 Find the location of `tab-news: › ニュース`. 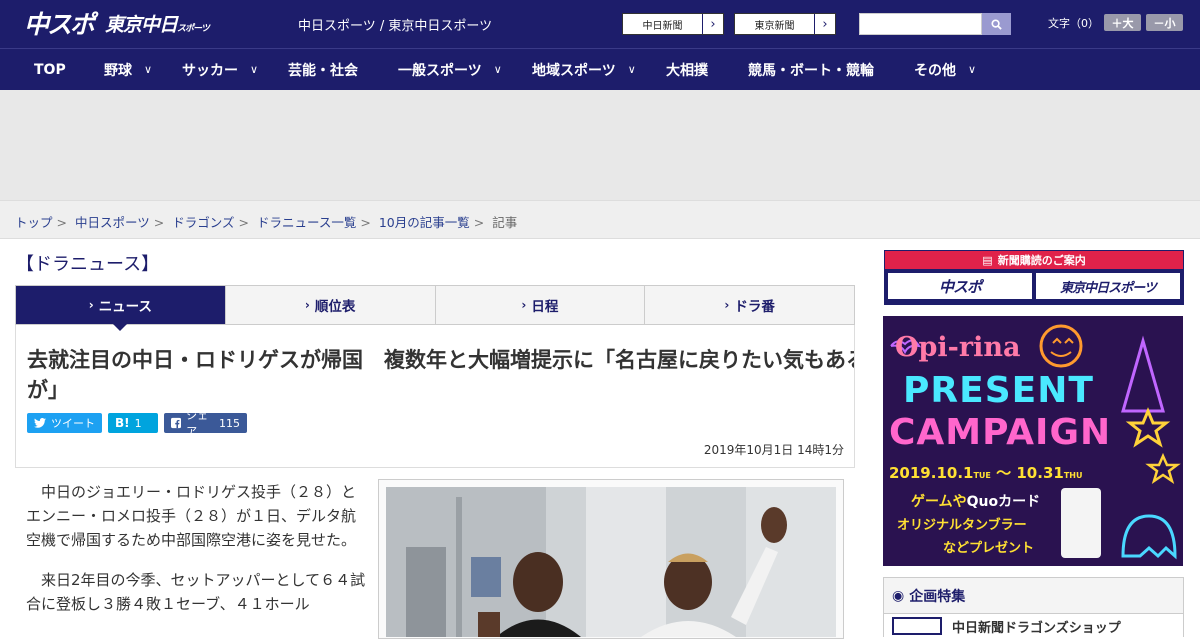

tab-news: › ニュース is located at coordinates (121, 308).